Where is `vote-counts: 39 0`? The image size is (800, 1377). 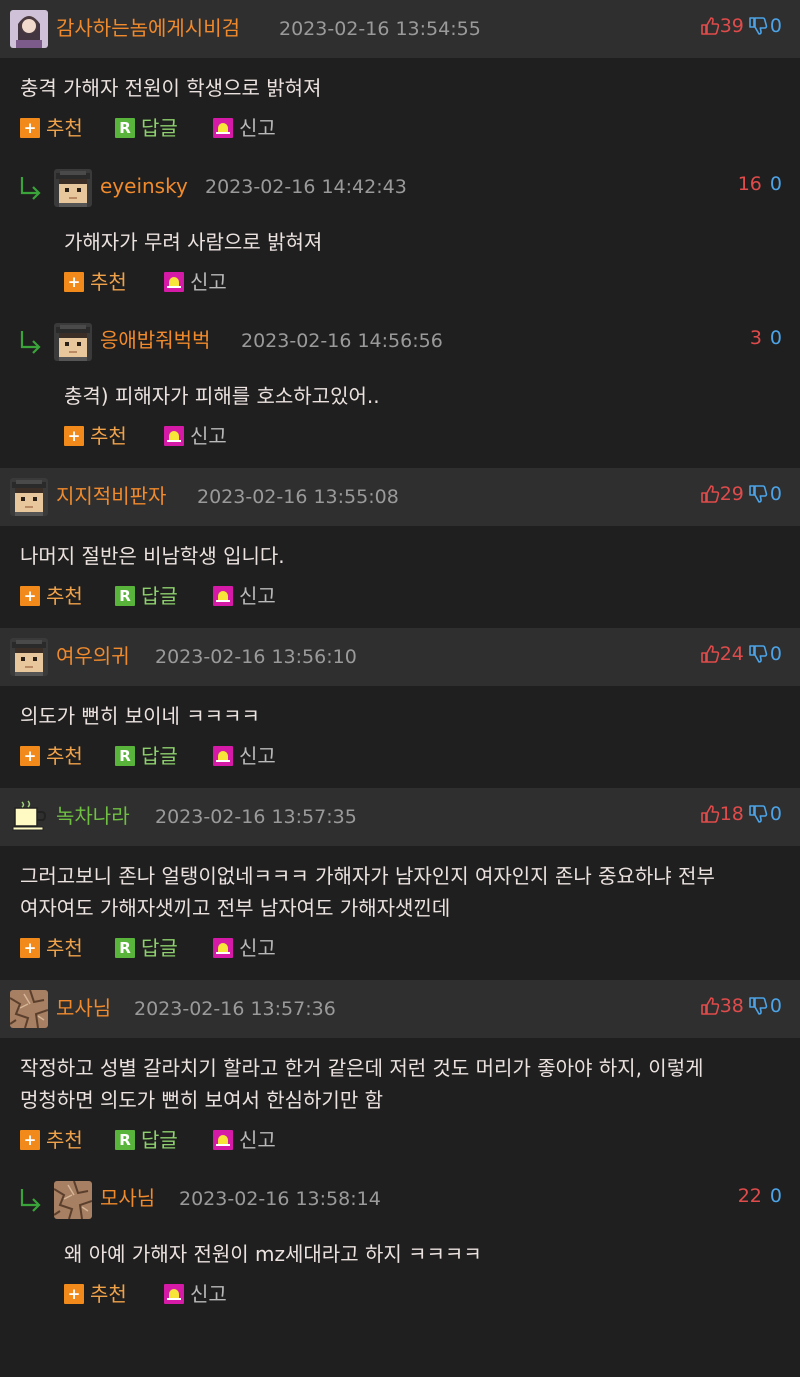 vote-counts: 39 0 is located at coordinates (741, 26).